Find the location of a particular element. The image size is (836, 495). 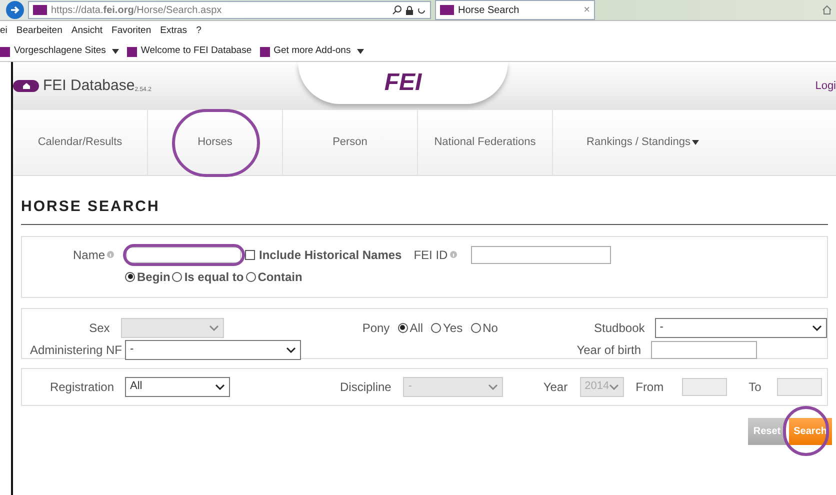

forward-button is located at coordinates (15, 10).